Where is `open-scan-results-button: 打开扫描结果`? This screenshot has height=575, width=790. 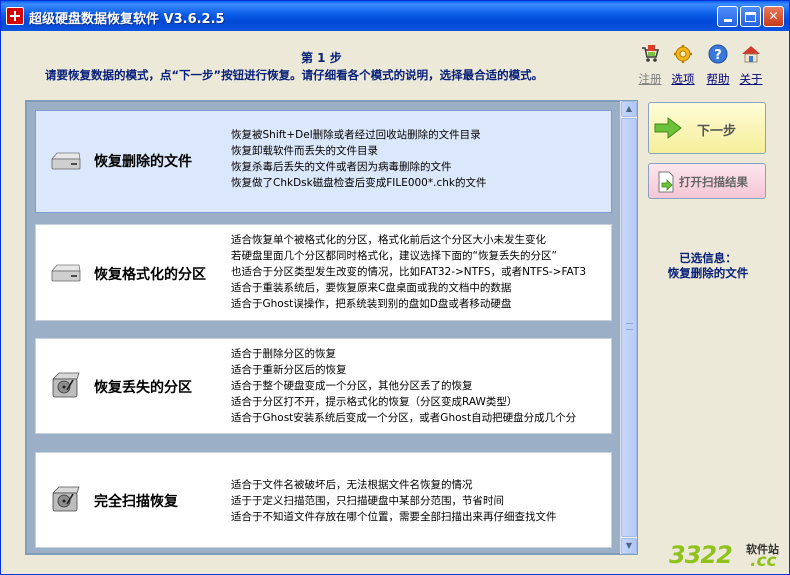
open-scan-results-button: 打开扫描结果 is located at coordinates (707, 181).